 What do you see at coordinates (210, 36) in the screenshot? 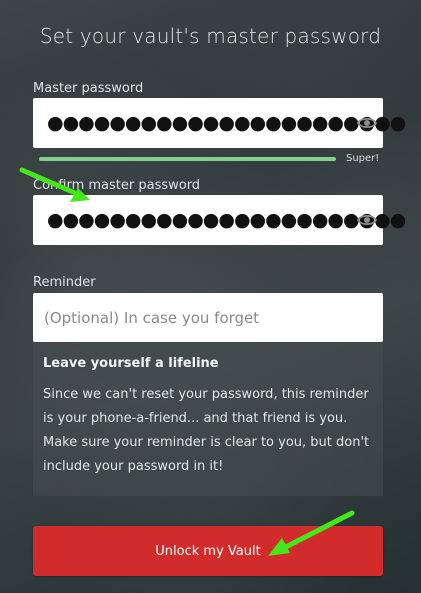
I see `page-title: Set your vault's master password` at bounding box center [210, 36].